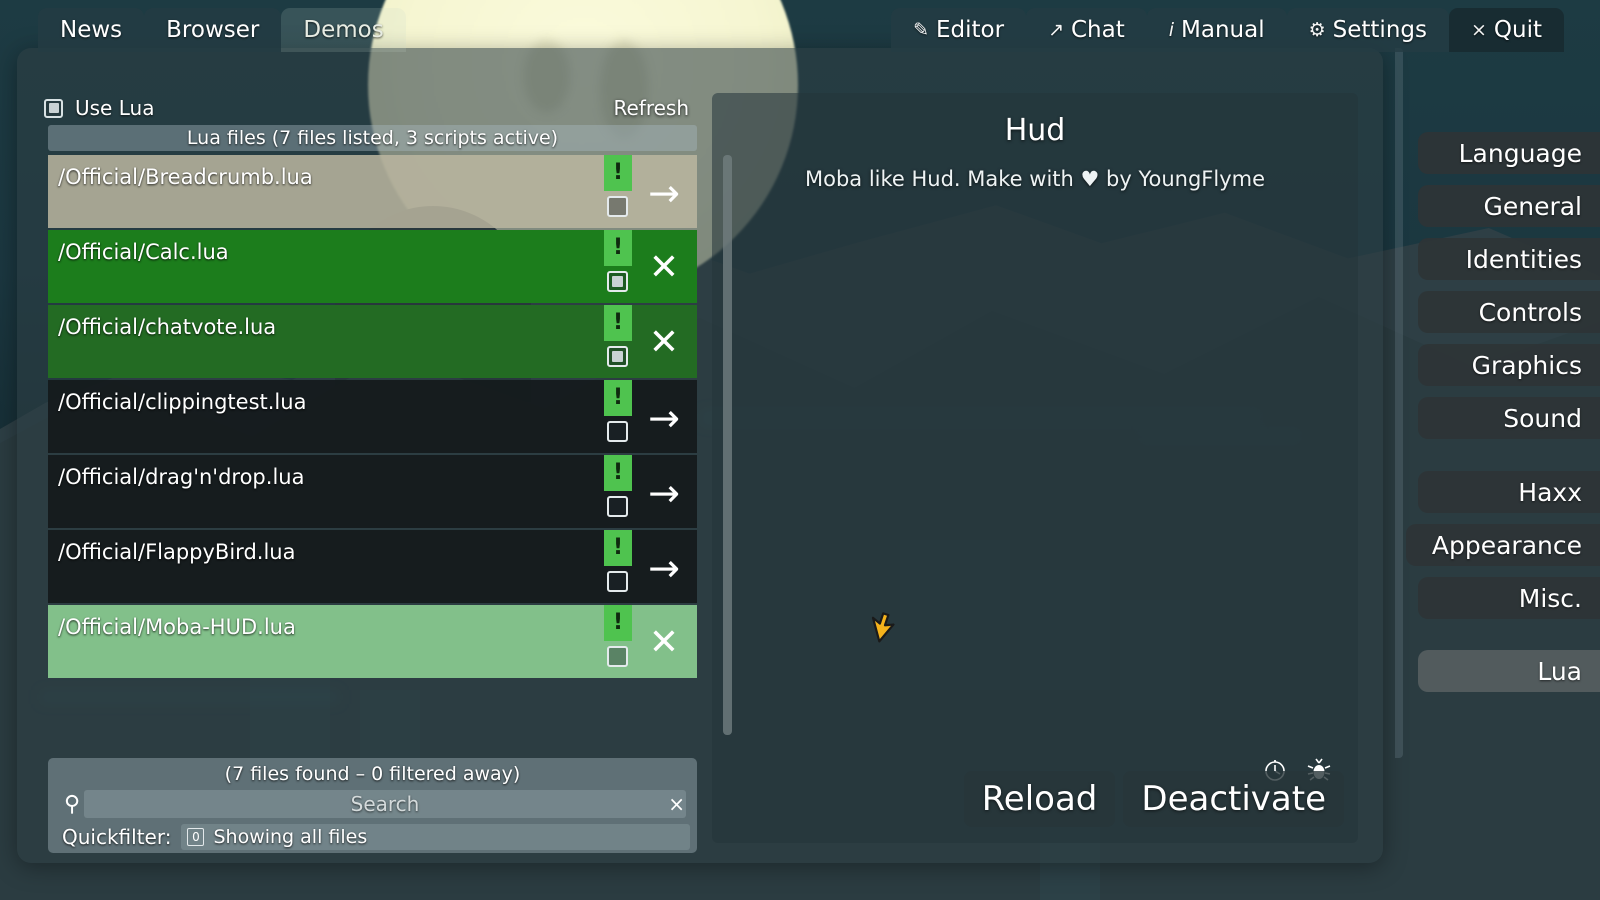  What do you see at coordinates (1506, 30) in the screenshot?
I see `tab-quit: × Quit` at bounding box center [1506, 30].